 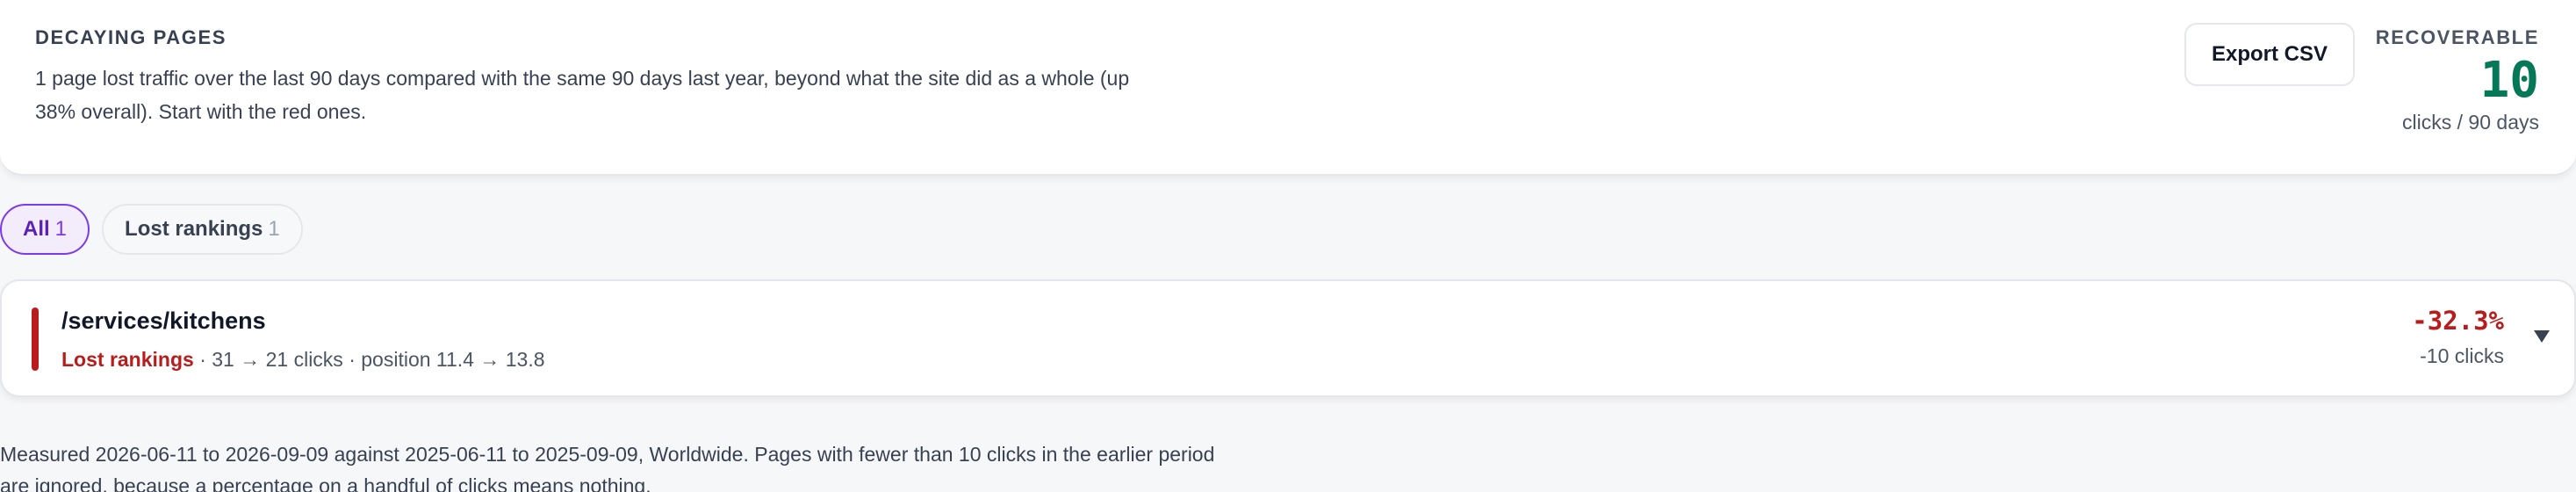 What do you see at coordinates (2457, 37) in the screenshot?
I see `recoverable-label: RECOVERABLE` at bounding box center [2457, 37].